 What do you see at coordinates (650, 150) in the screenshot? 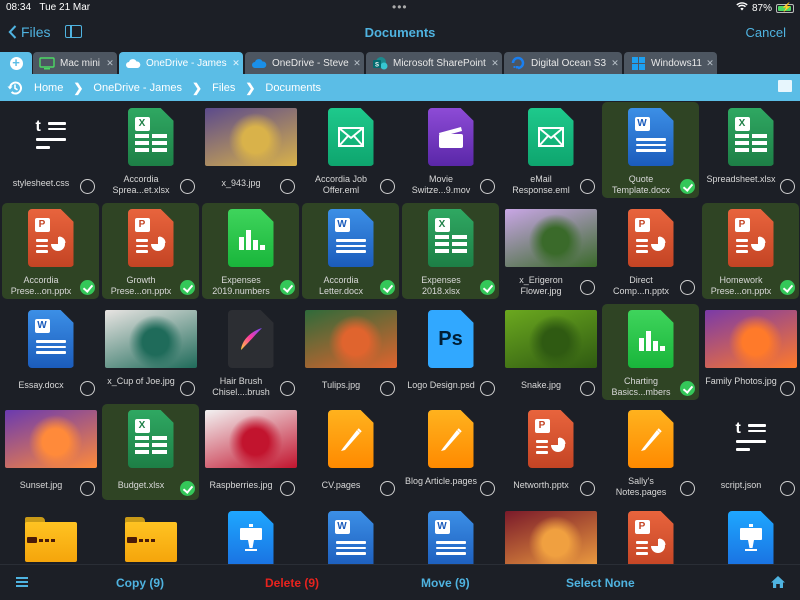
I see `file-item: W Quote Template.docx` at bounding box center [650, 150].